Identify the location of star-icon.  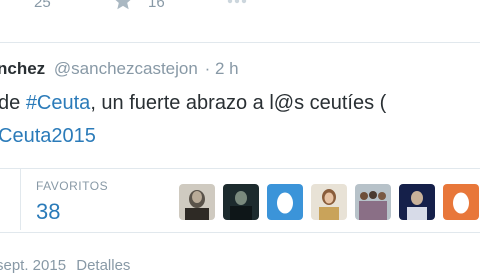
(123, 6).